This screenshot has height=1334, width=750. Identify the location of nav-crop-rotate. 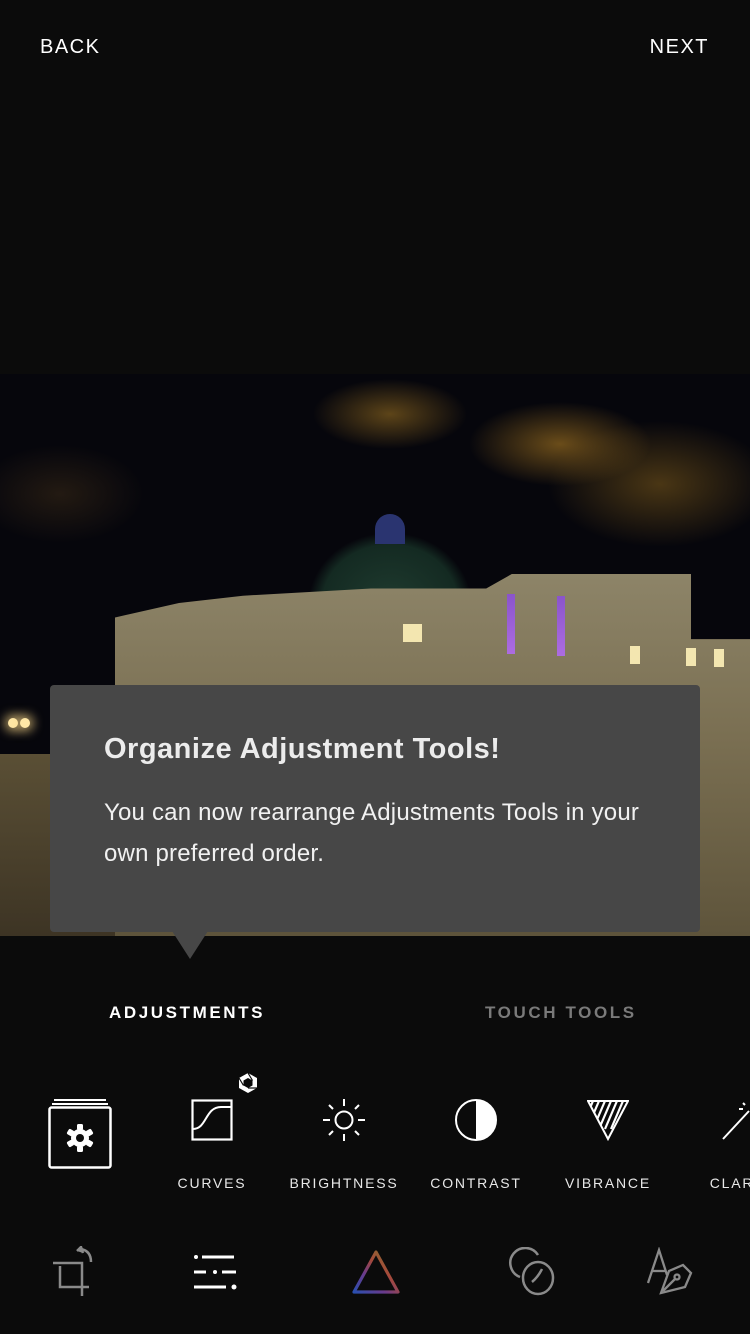
(75, 1272).